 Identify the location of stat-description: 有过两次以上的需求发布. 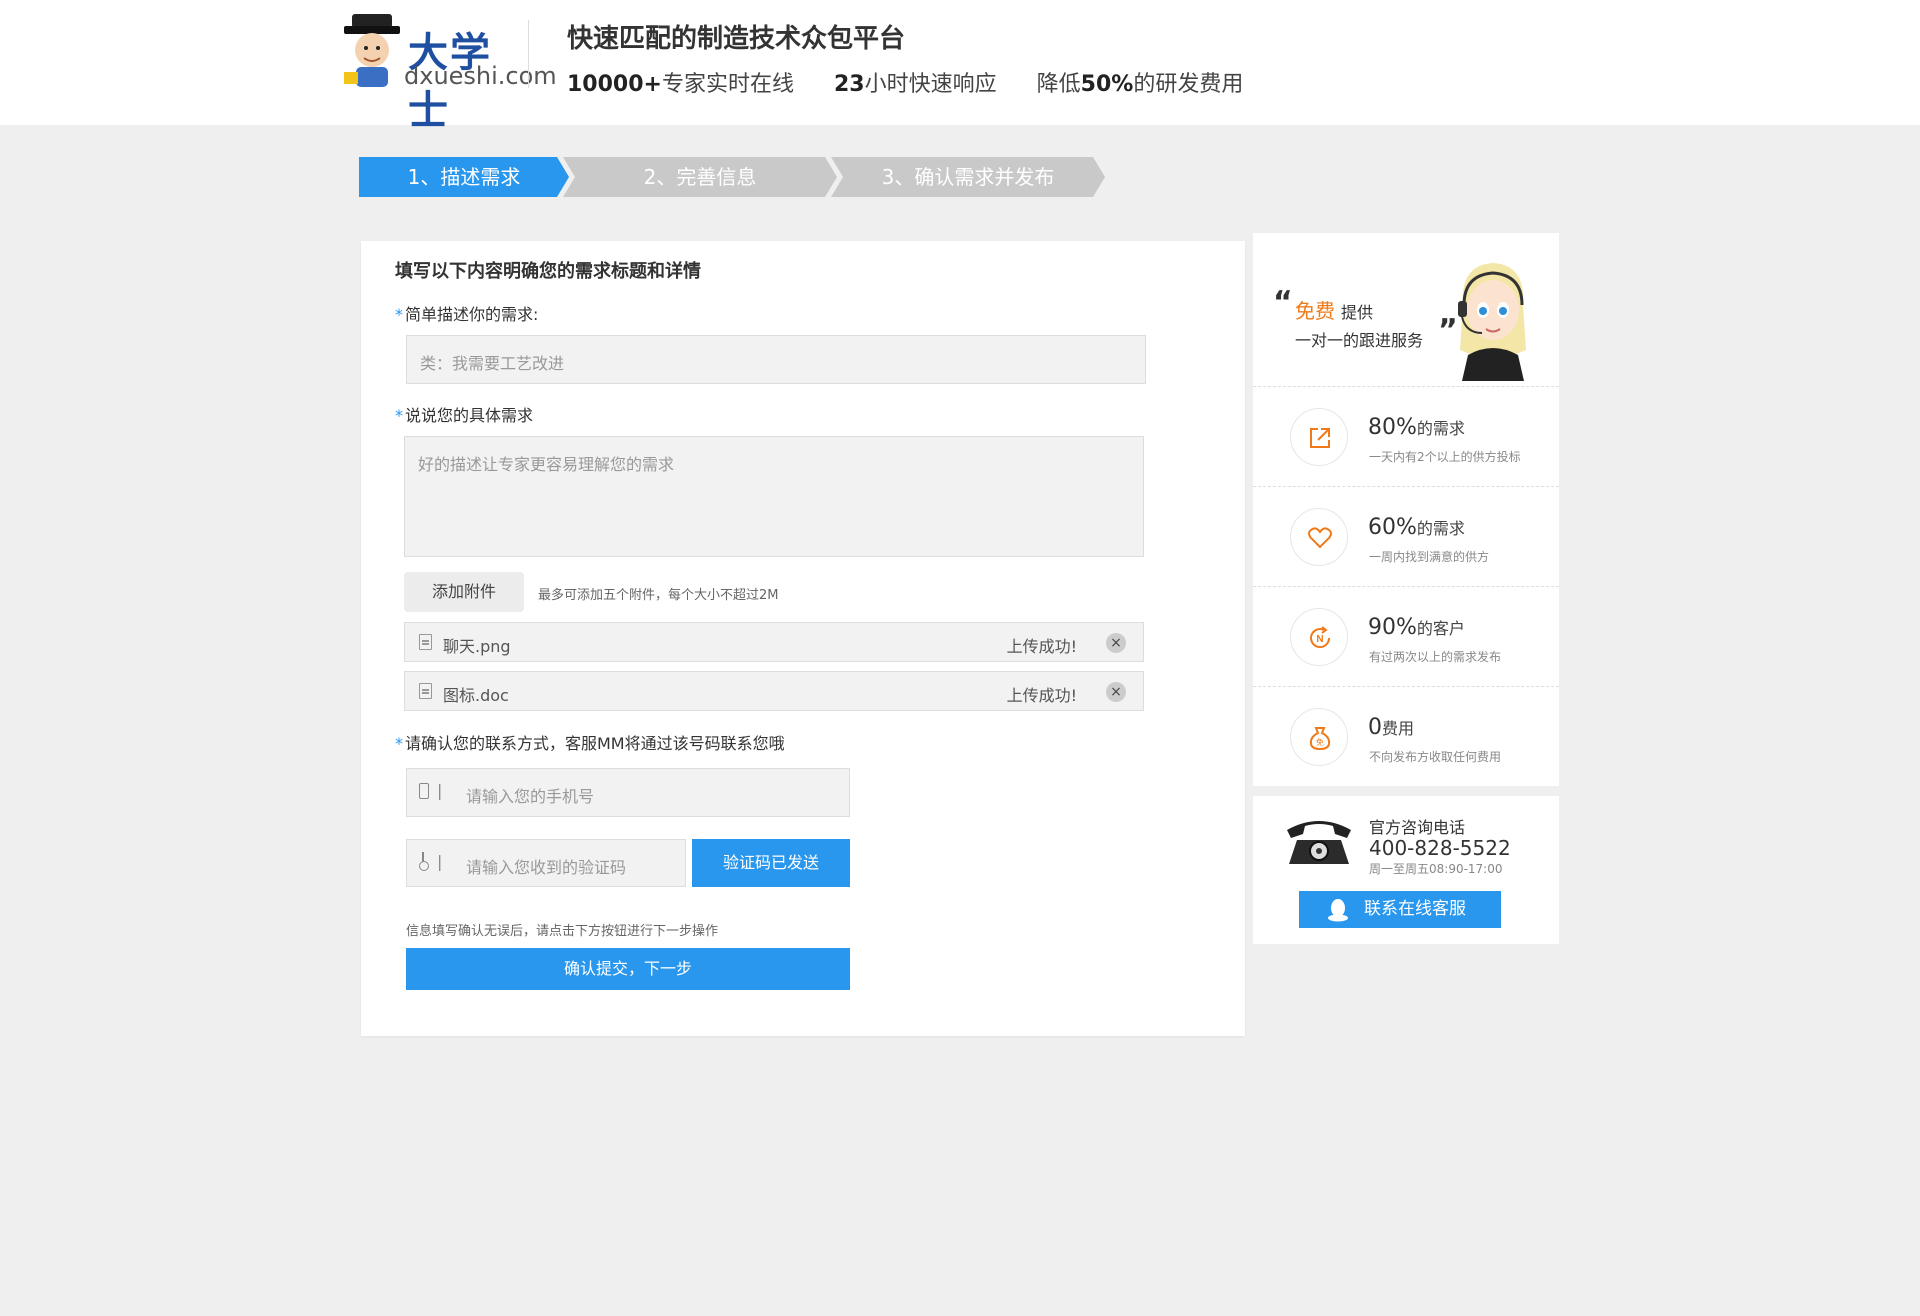
(1435, 657).